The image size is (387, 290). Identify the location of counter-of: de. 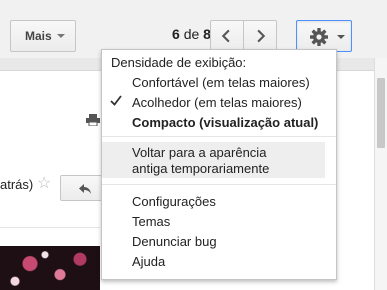
(191, 34).